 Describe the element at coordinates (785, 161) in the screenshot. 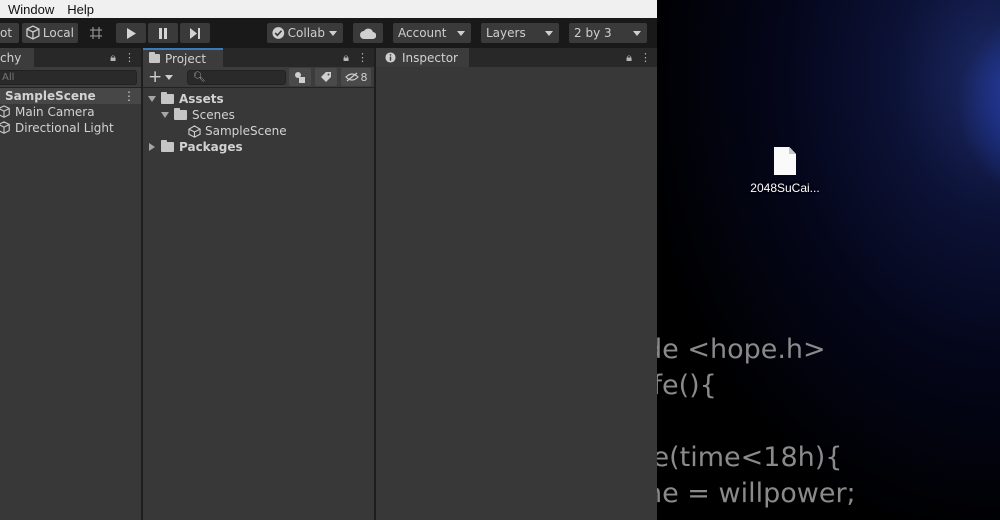

I see `file-icon` at that location.